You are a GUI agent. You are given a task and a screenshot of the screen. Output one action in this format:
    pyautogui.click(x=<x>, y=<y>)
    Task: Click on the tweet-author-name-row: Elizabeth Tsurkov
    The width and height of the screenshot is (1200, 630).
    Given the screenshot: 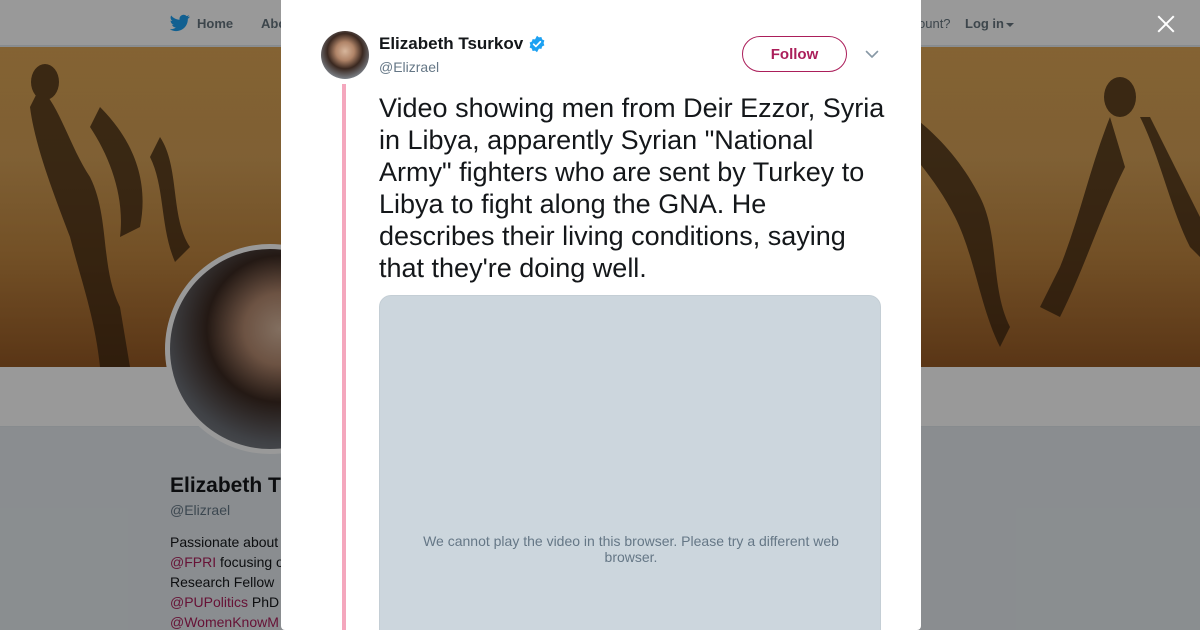 What is the action you would take?
    pyautogui.click(x=462, y=44)
    